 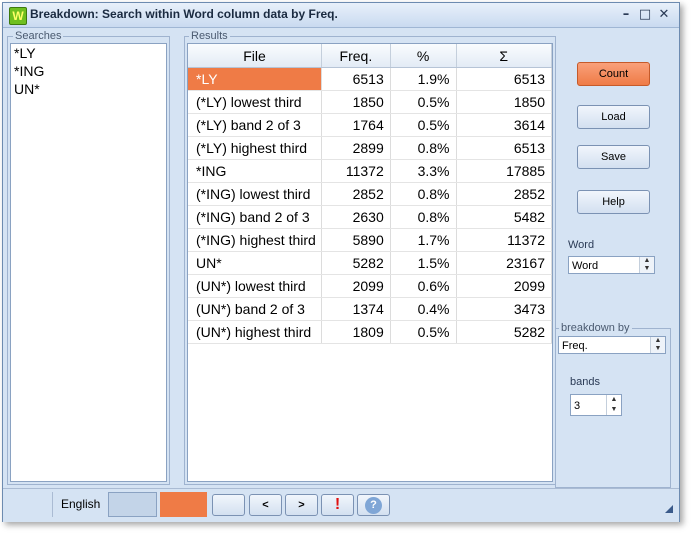 I want to click on table-row: (*LY) band 2 of 3 1764 0.5% 3614, so click(x=370, y=125).